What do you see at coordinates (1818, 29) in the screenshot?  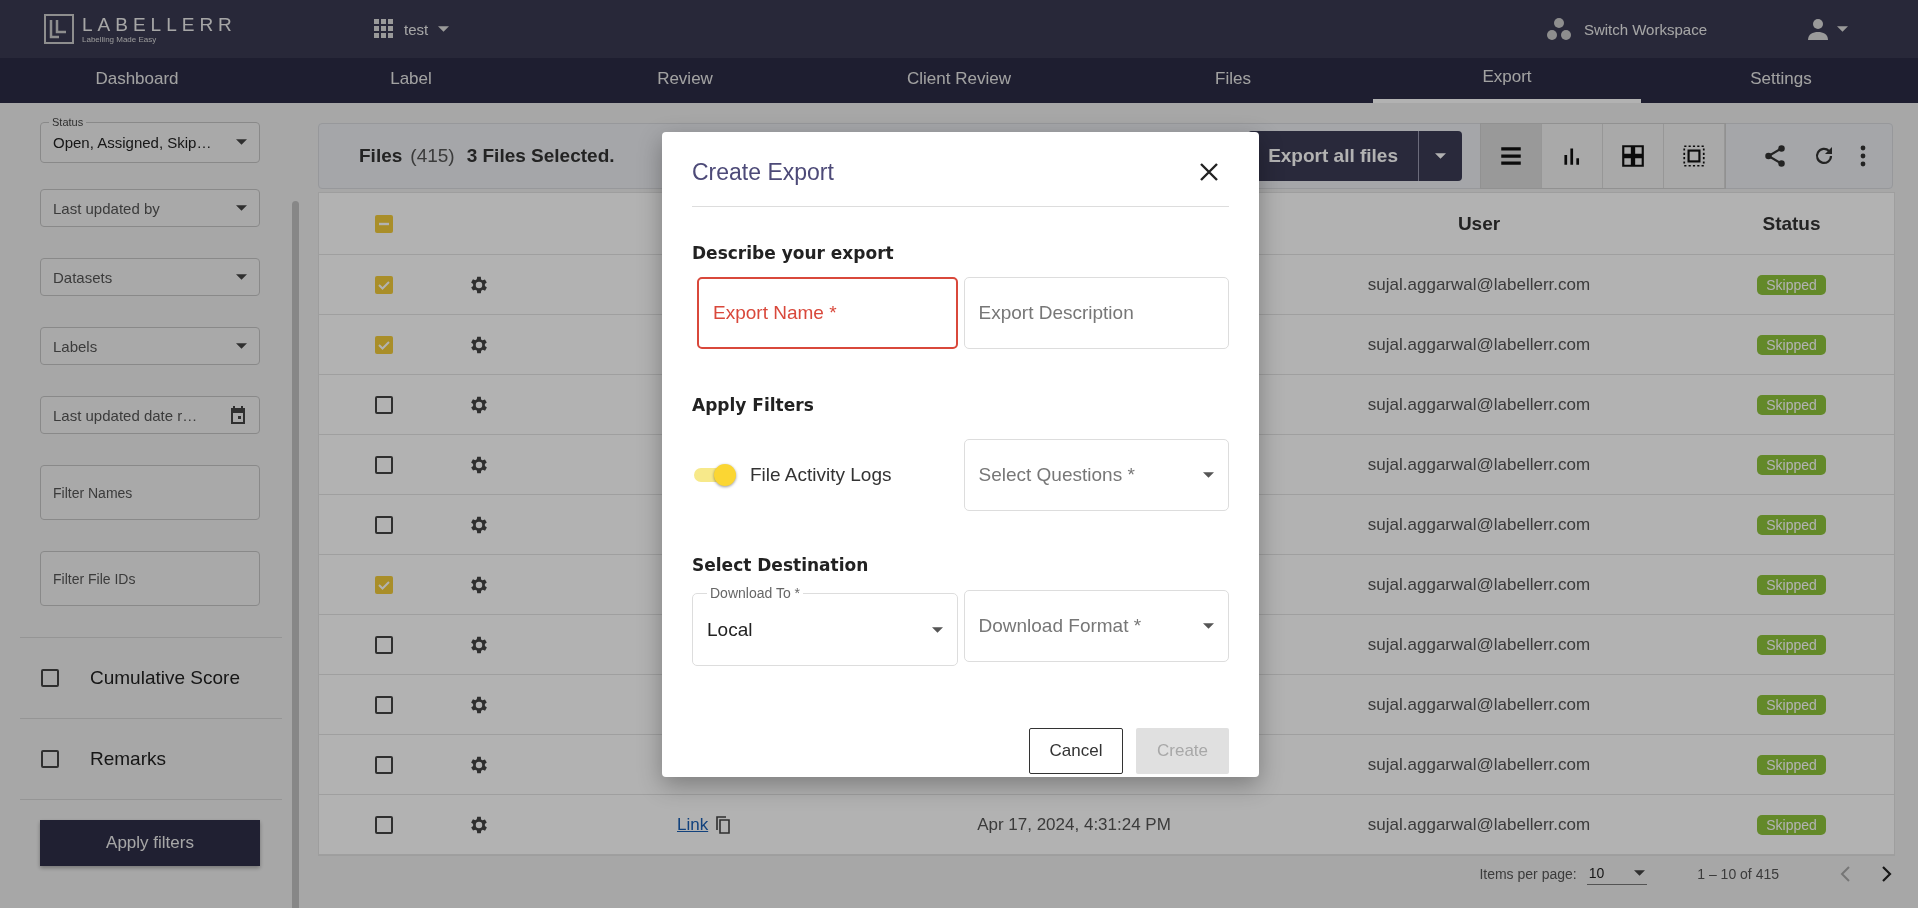 I see `user-icon` at bounding box center [1818, 29].